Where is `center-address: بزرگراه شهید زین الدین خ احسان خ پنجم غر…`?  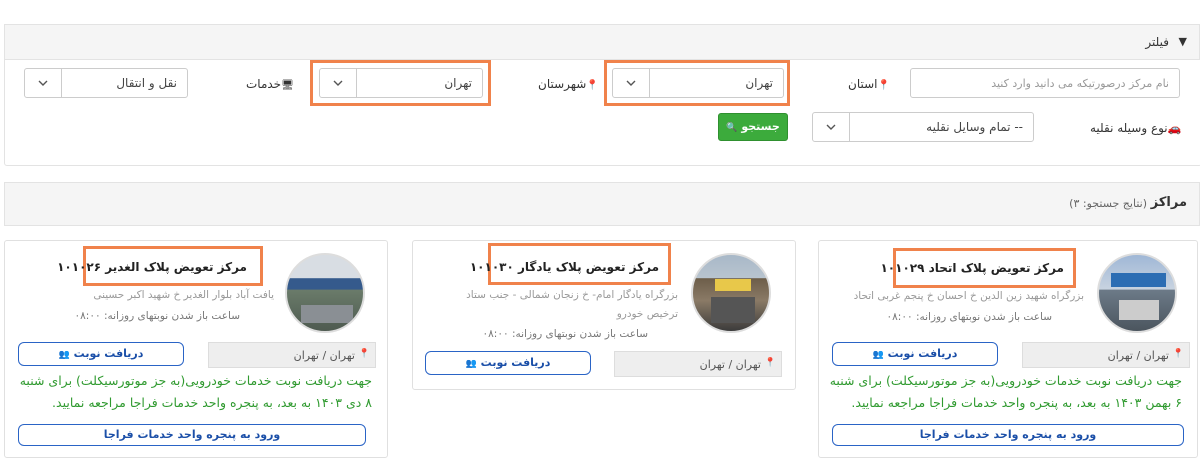
center-address: بزرگراه شهید زین الدین خ احسان خ پنجم غر… is located at coordinates (968, 296).